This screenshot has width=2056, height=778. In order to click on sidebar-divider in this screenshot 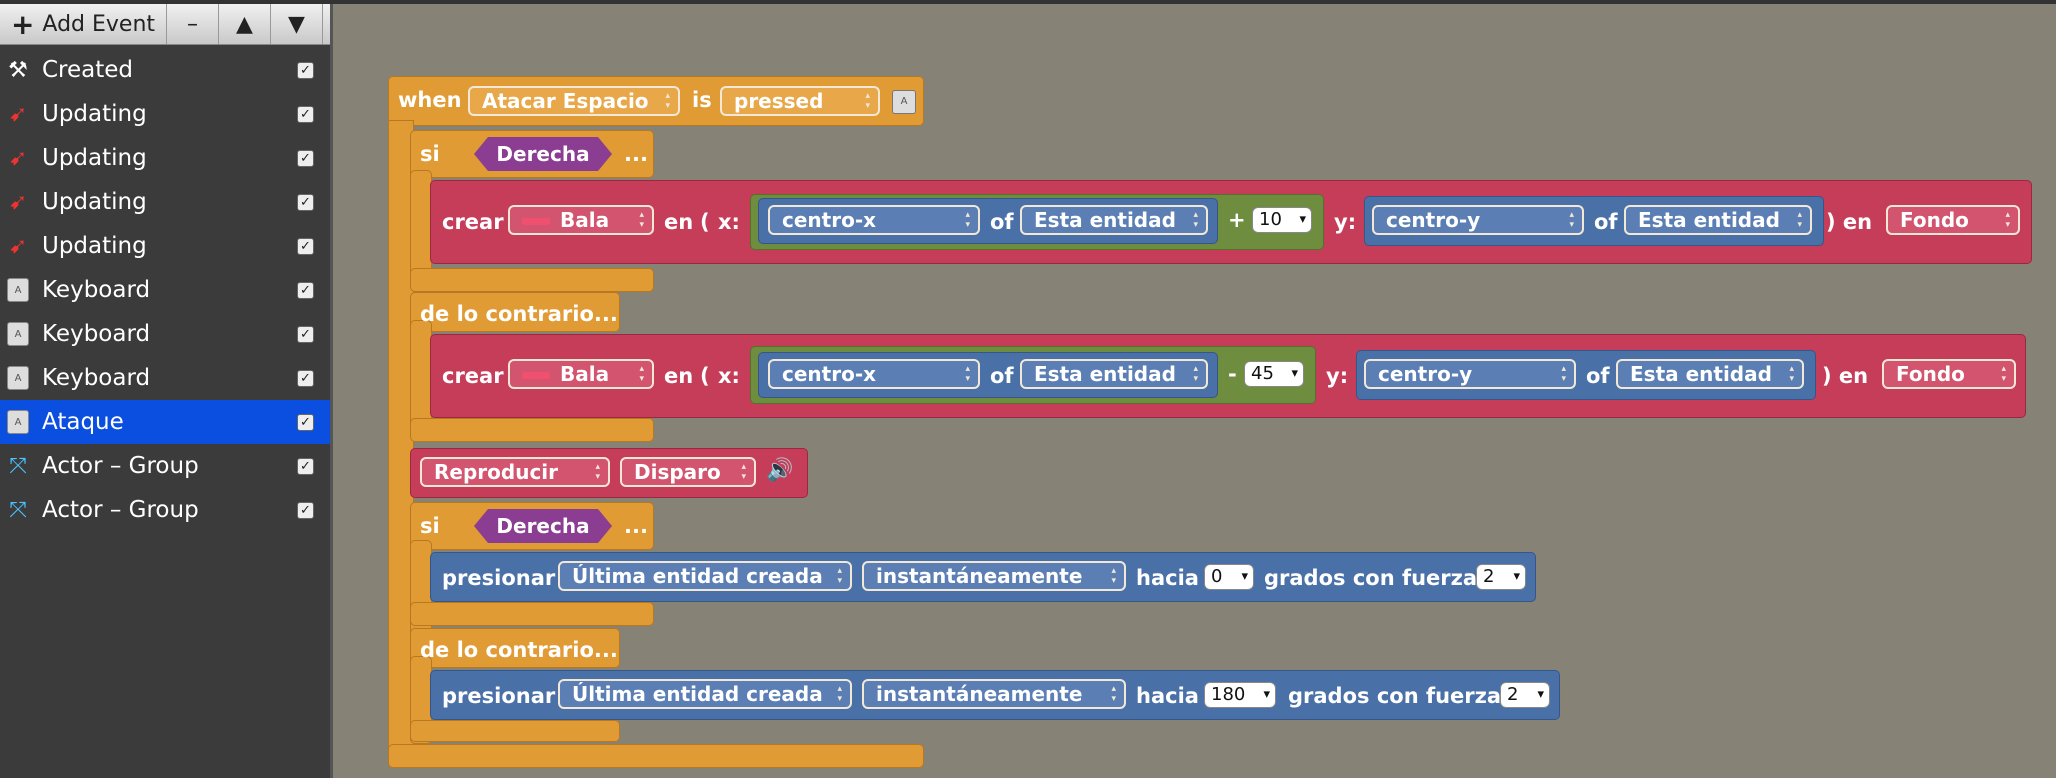, I will do `click(331, 391)`.